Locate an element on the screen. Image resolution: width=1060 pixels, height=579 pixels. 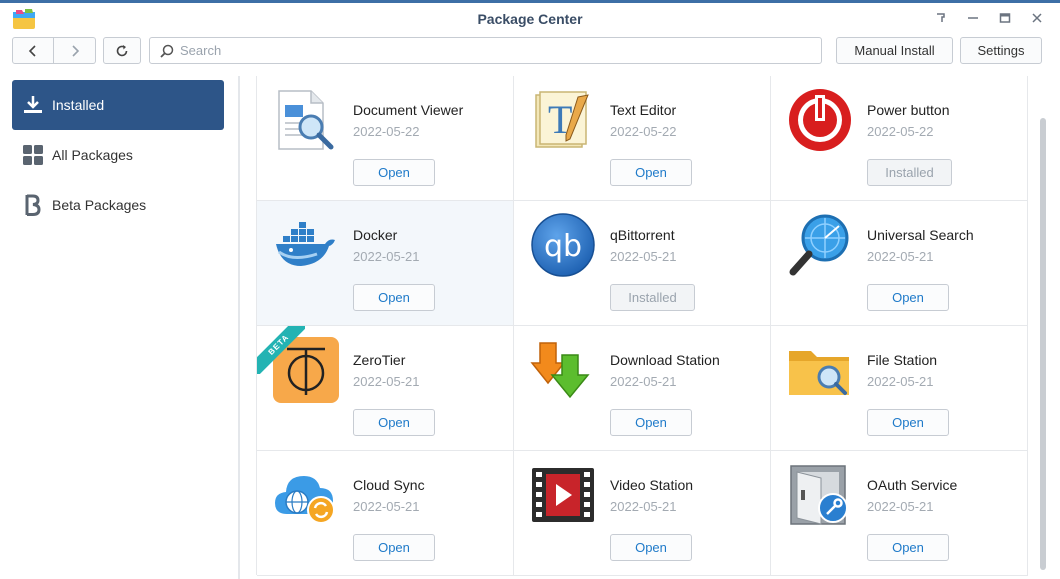
window-title: Package Center is located at coordinates (530, 19).